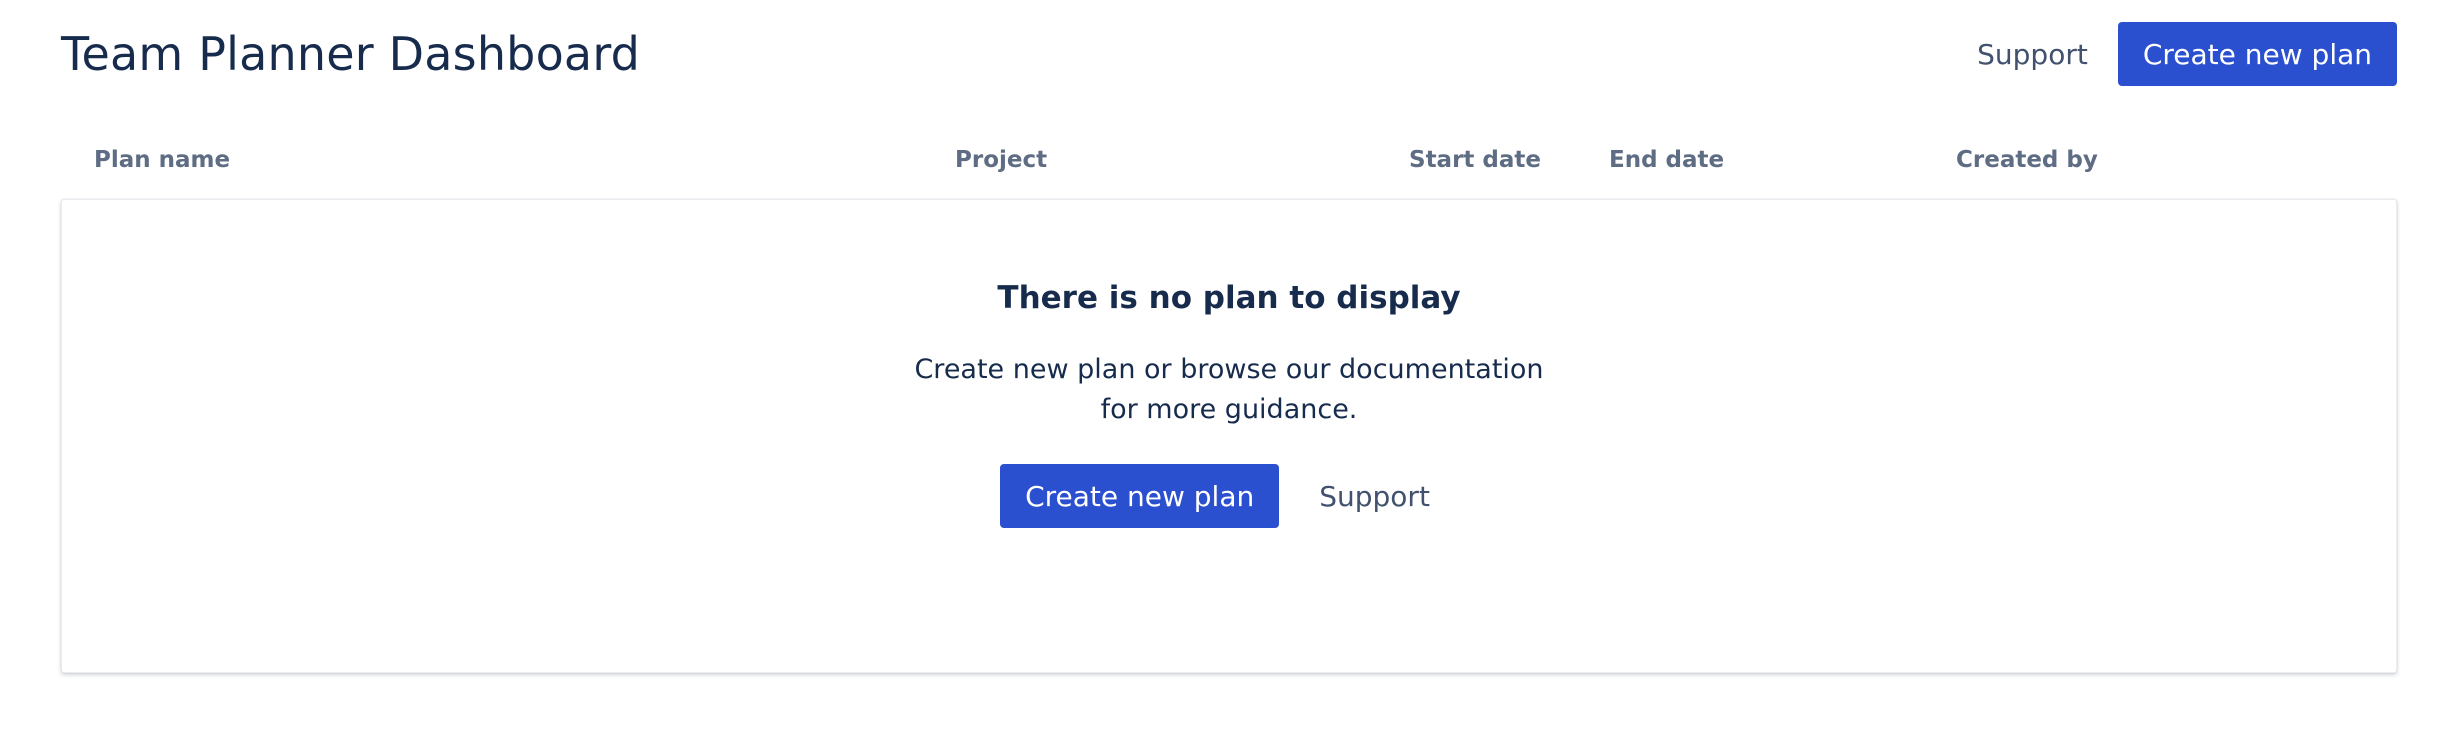 This screenshot has height=754, width=2458. I want to click on column-header-plan-name: Plan name, so click(162, 160).